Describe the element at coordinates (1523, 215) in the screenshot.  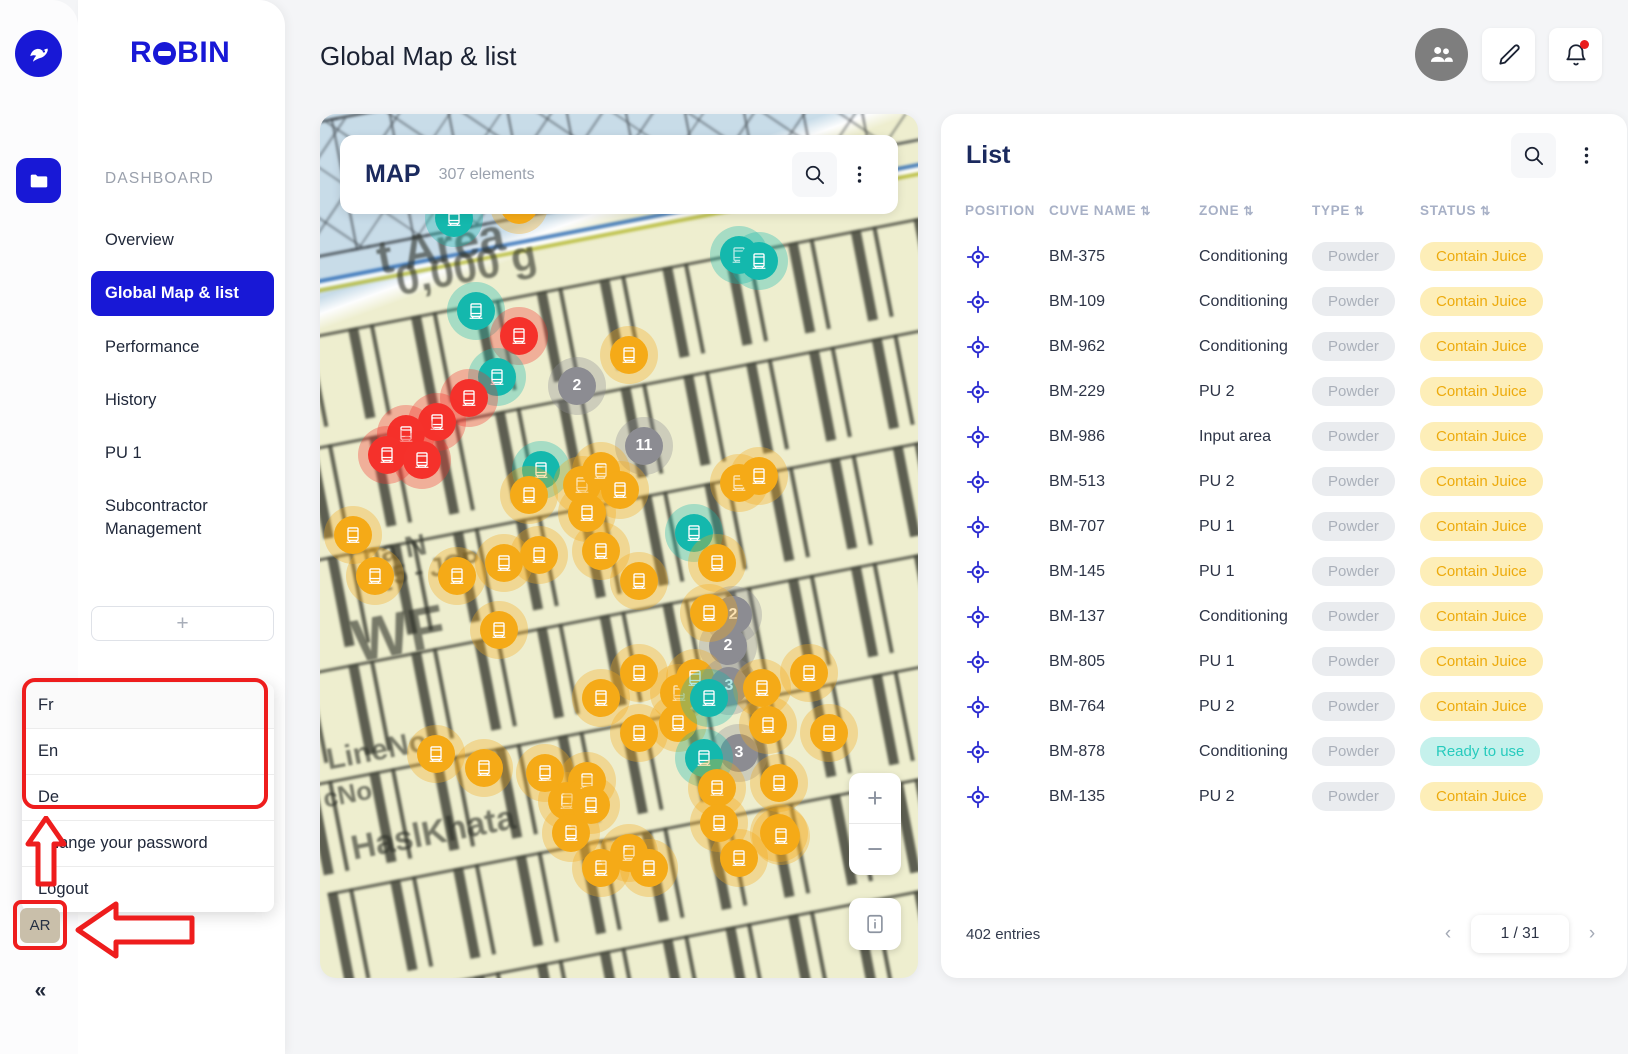
I see `column-header-status: STATUS ⇅` at that location.